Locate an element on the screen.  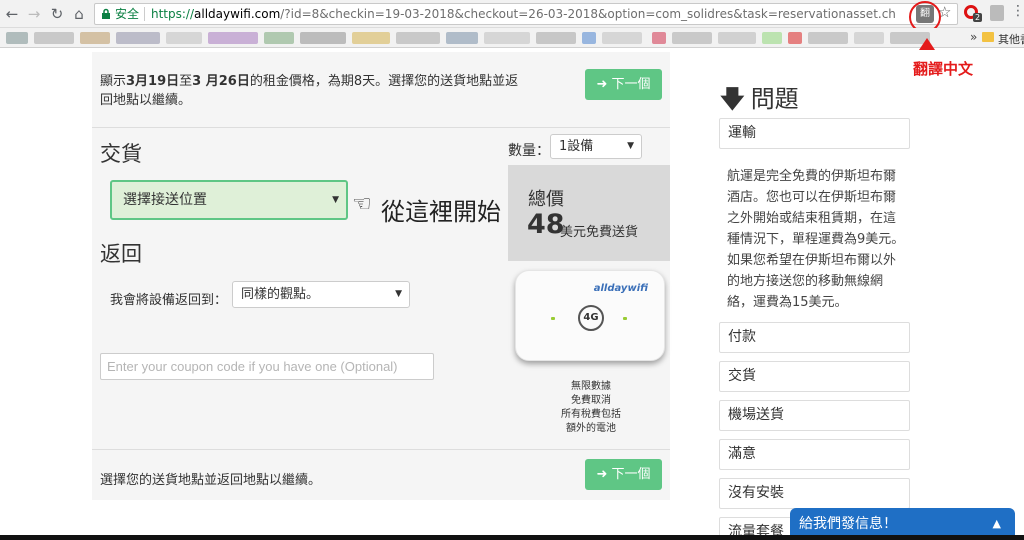
pickup-location-select: 選擇接送位置 ▼ is located at coordinates (229, 200).